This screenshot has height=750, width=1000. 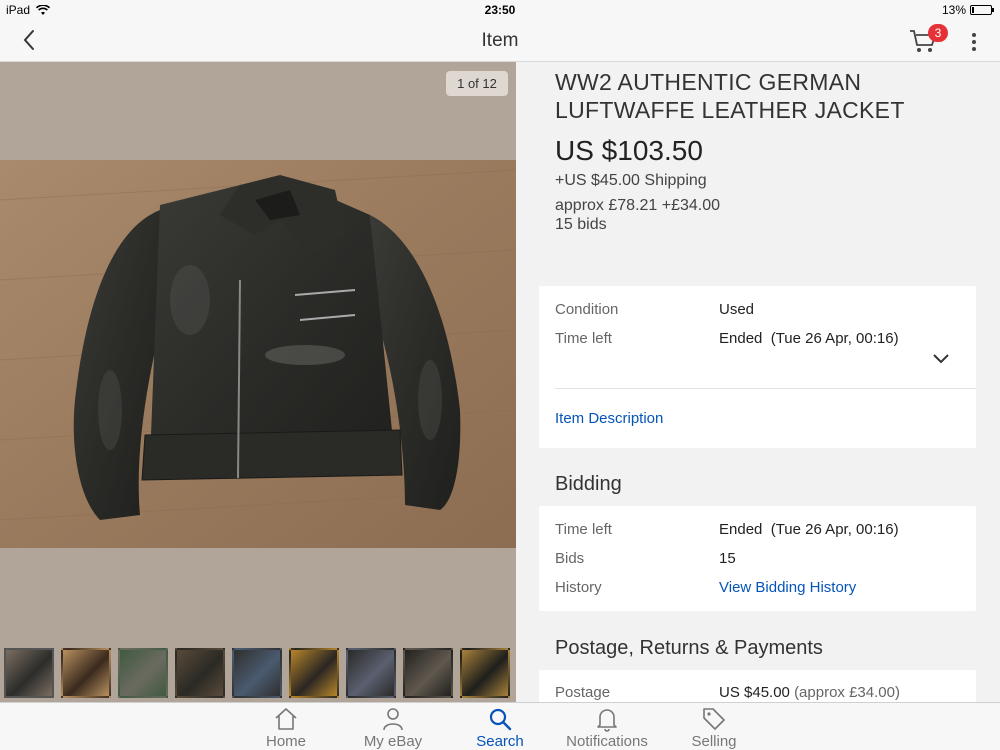 I want to click on bids-value: 15, so click(x=727, y=558).